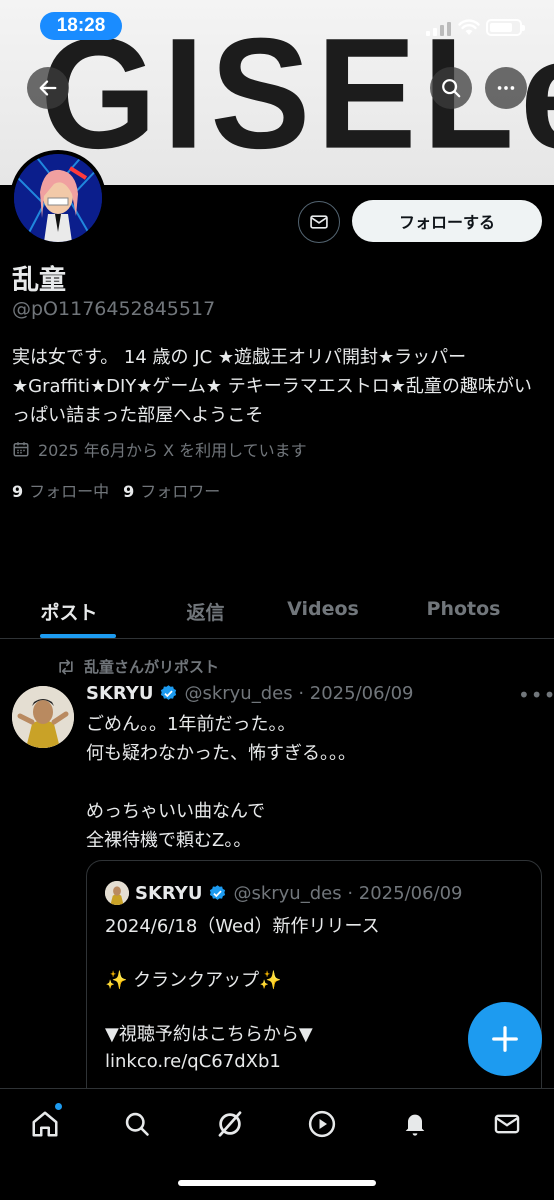 Image resolution: width=554 pixels, height=1200 pixels. I want to click on status-time: 18:28, so click(81, 26).